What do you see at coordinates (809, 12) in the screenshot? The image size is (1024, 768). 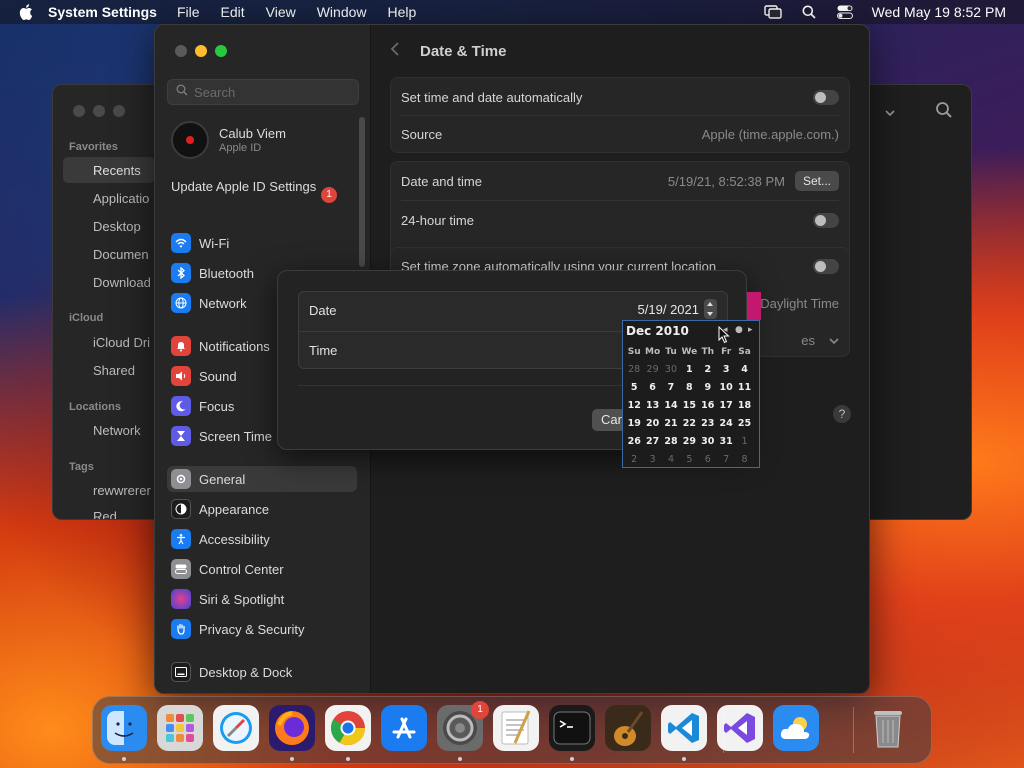 I see `spotlight-search-icon` at bounding box center [809, 12].